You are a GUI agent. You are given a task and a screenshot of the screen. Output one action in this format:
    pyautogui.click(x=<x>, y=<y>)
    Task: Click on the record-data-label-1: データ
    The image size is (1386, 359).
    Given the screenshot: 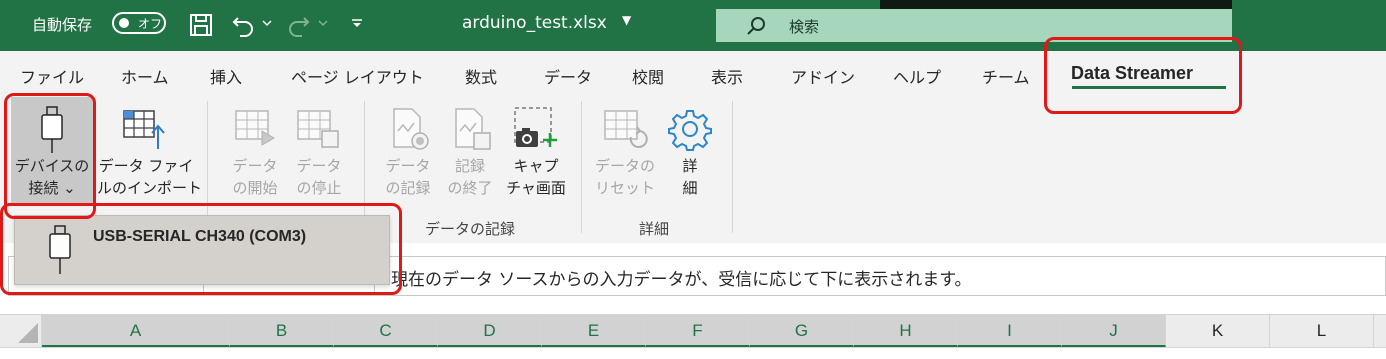 What is the action you would take?
    pyautogui.click(x=408, y=166)
    